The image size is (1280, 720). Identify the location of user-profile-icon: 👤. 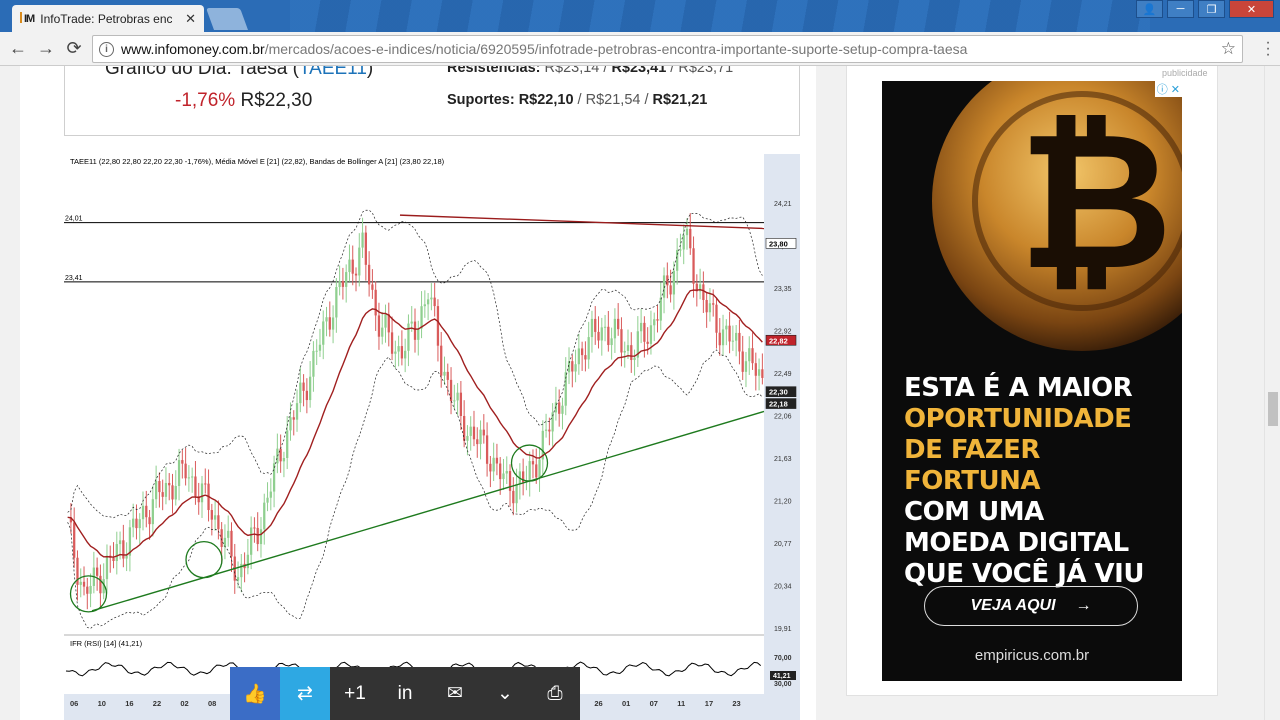
(1149, 9).